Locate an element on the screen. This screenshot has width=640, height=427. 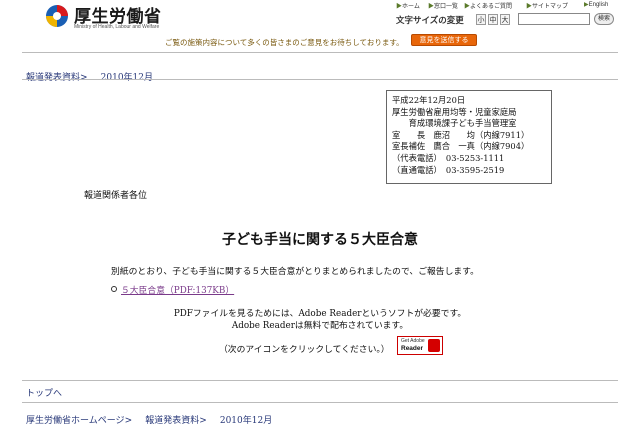
footer-divider-bottom is located at coordinates (320, 402).